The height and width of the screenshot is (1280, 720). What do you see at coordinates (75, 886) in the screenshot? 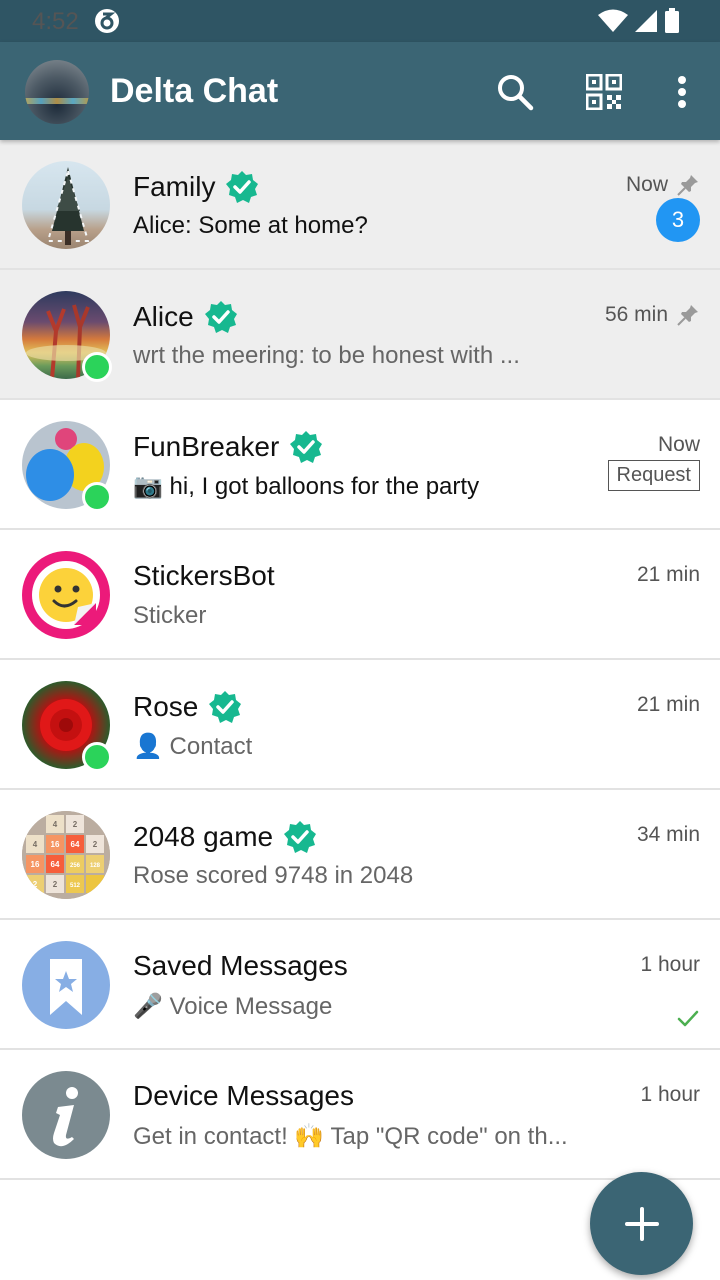
I see `svg-text: 512` at bounding box center [75, 886].